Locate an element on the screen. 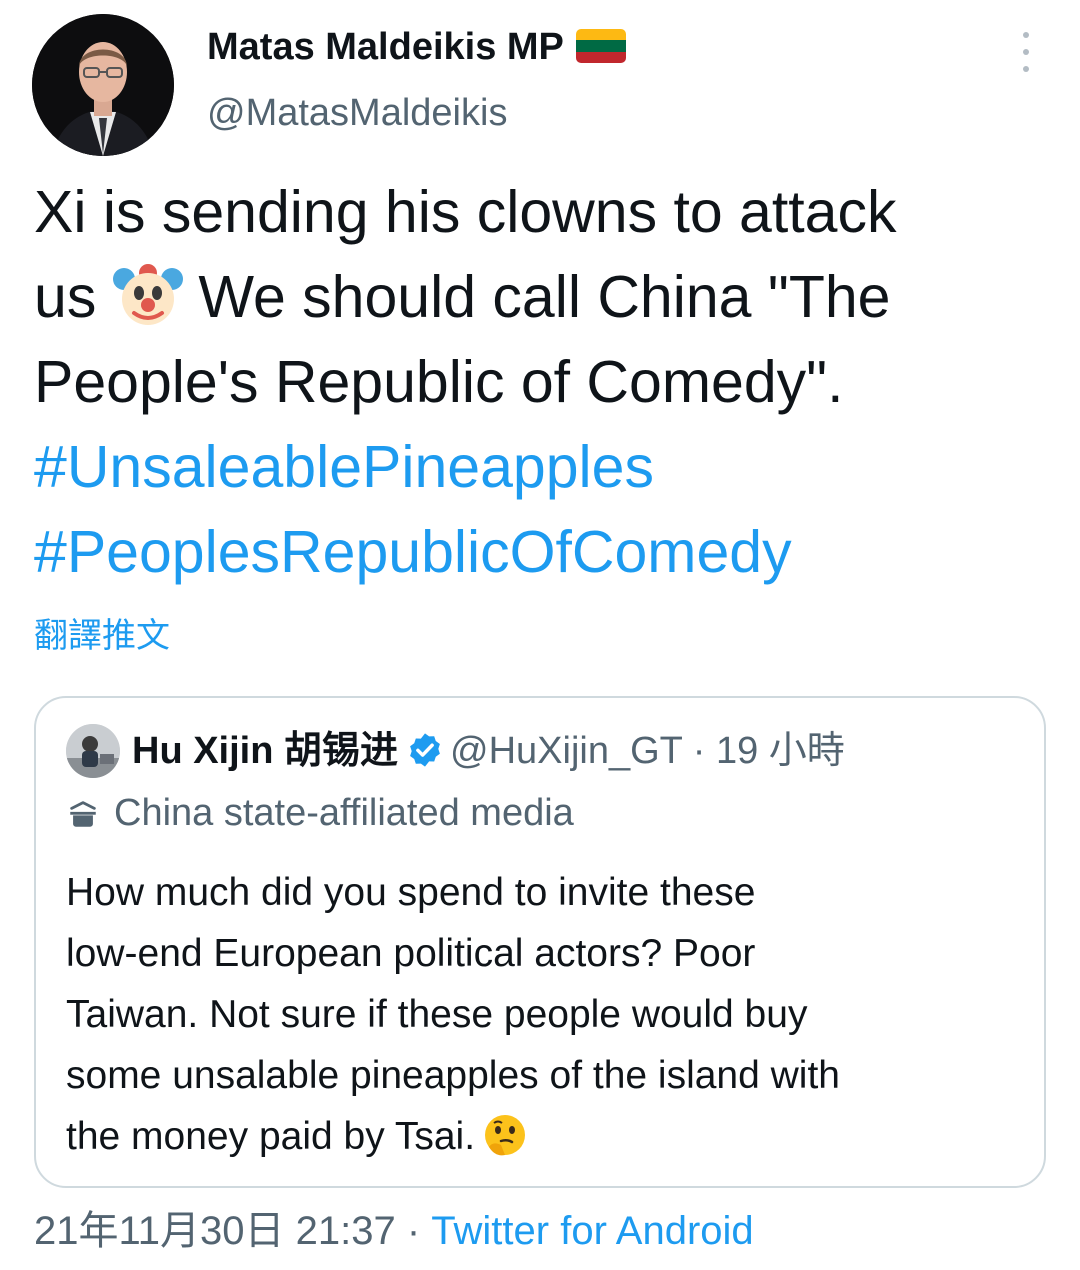  tweet-line-2-end: We should call China "The is located at coordinates (544, 297).